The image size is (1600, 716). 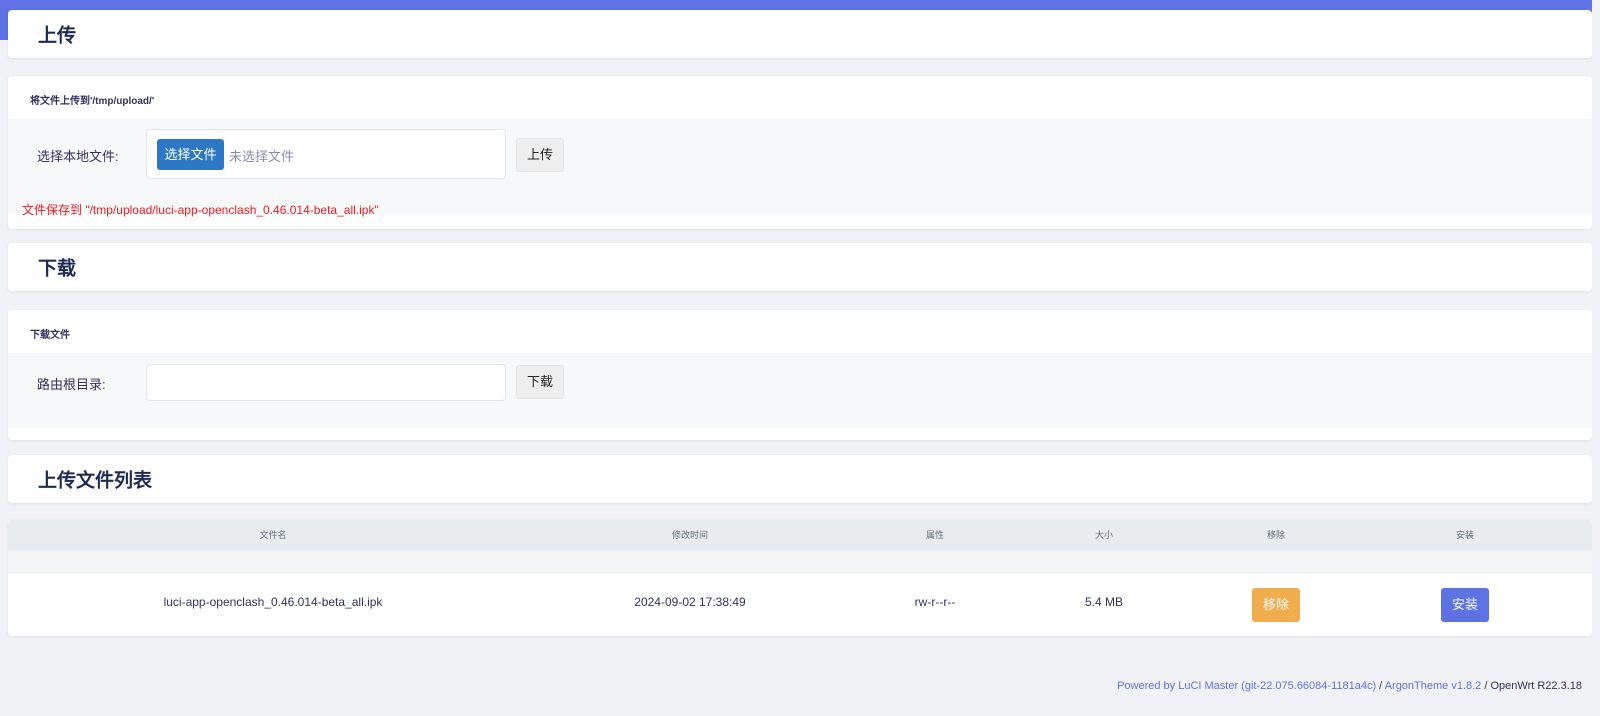 I want to click on column-header-size: 大小, so click(x=1104, y=535).